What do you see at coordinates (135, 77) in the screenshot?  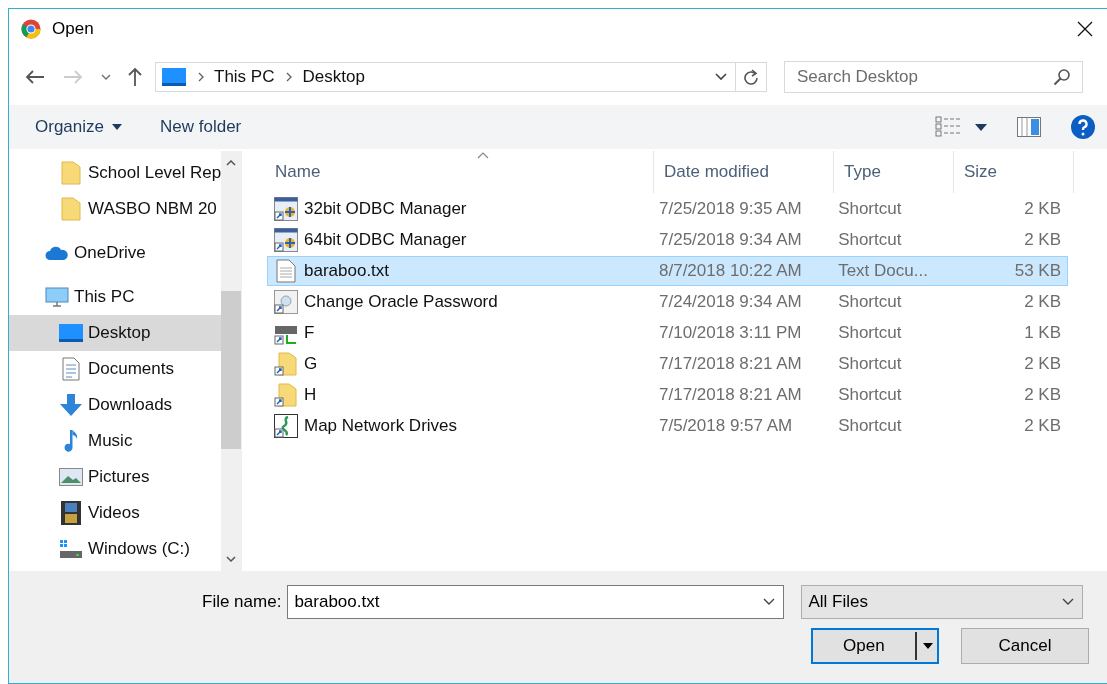 I see `up-arrow-icon` at bounding box center [135, 77].